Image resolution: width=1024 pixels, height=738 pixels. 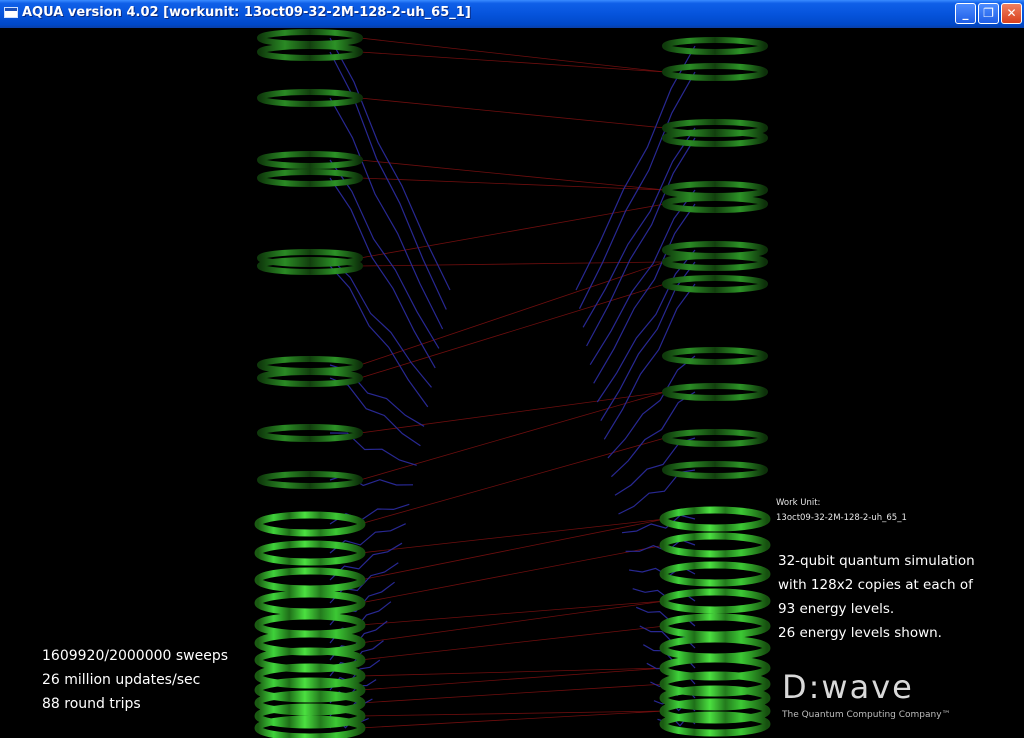 I want to click on left-ring-stack, so click(x=310, y=383).